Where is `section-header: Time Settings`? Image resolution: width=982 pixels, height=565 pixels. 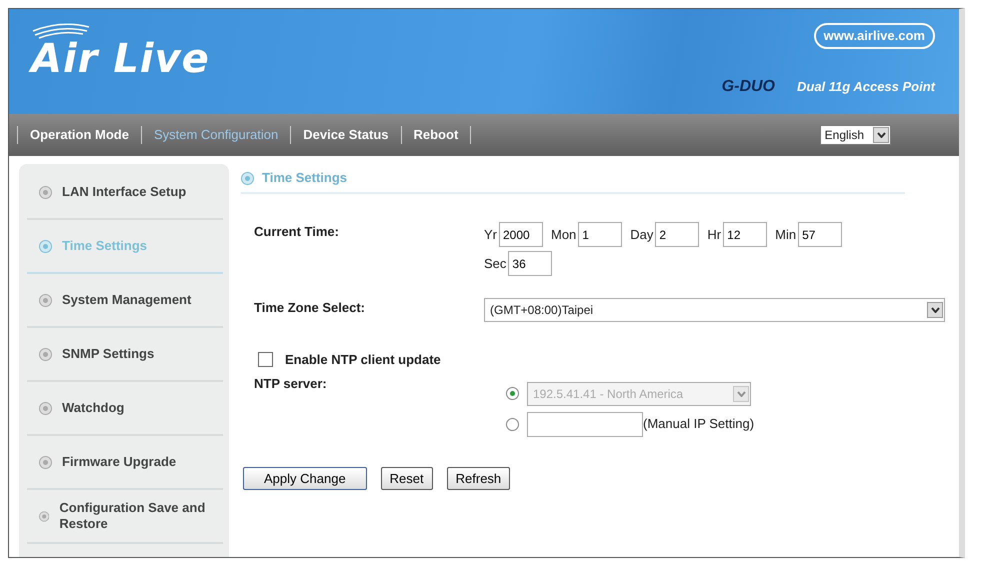 section-header: Time Settings is located at coordinates (573, 179).